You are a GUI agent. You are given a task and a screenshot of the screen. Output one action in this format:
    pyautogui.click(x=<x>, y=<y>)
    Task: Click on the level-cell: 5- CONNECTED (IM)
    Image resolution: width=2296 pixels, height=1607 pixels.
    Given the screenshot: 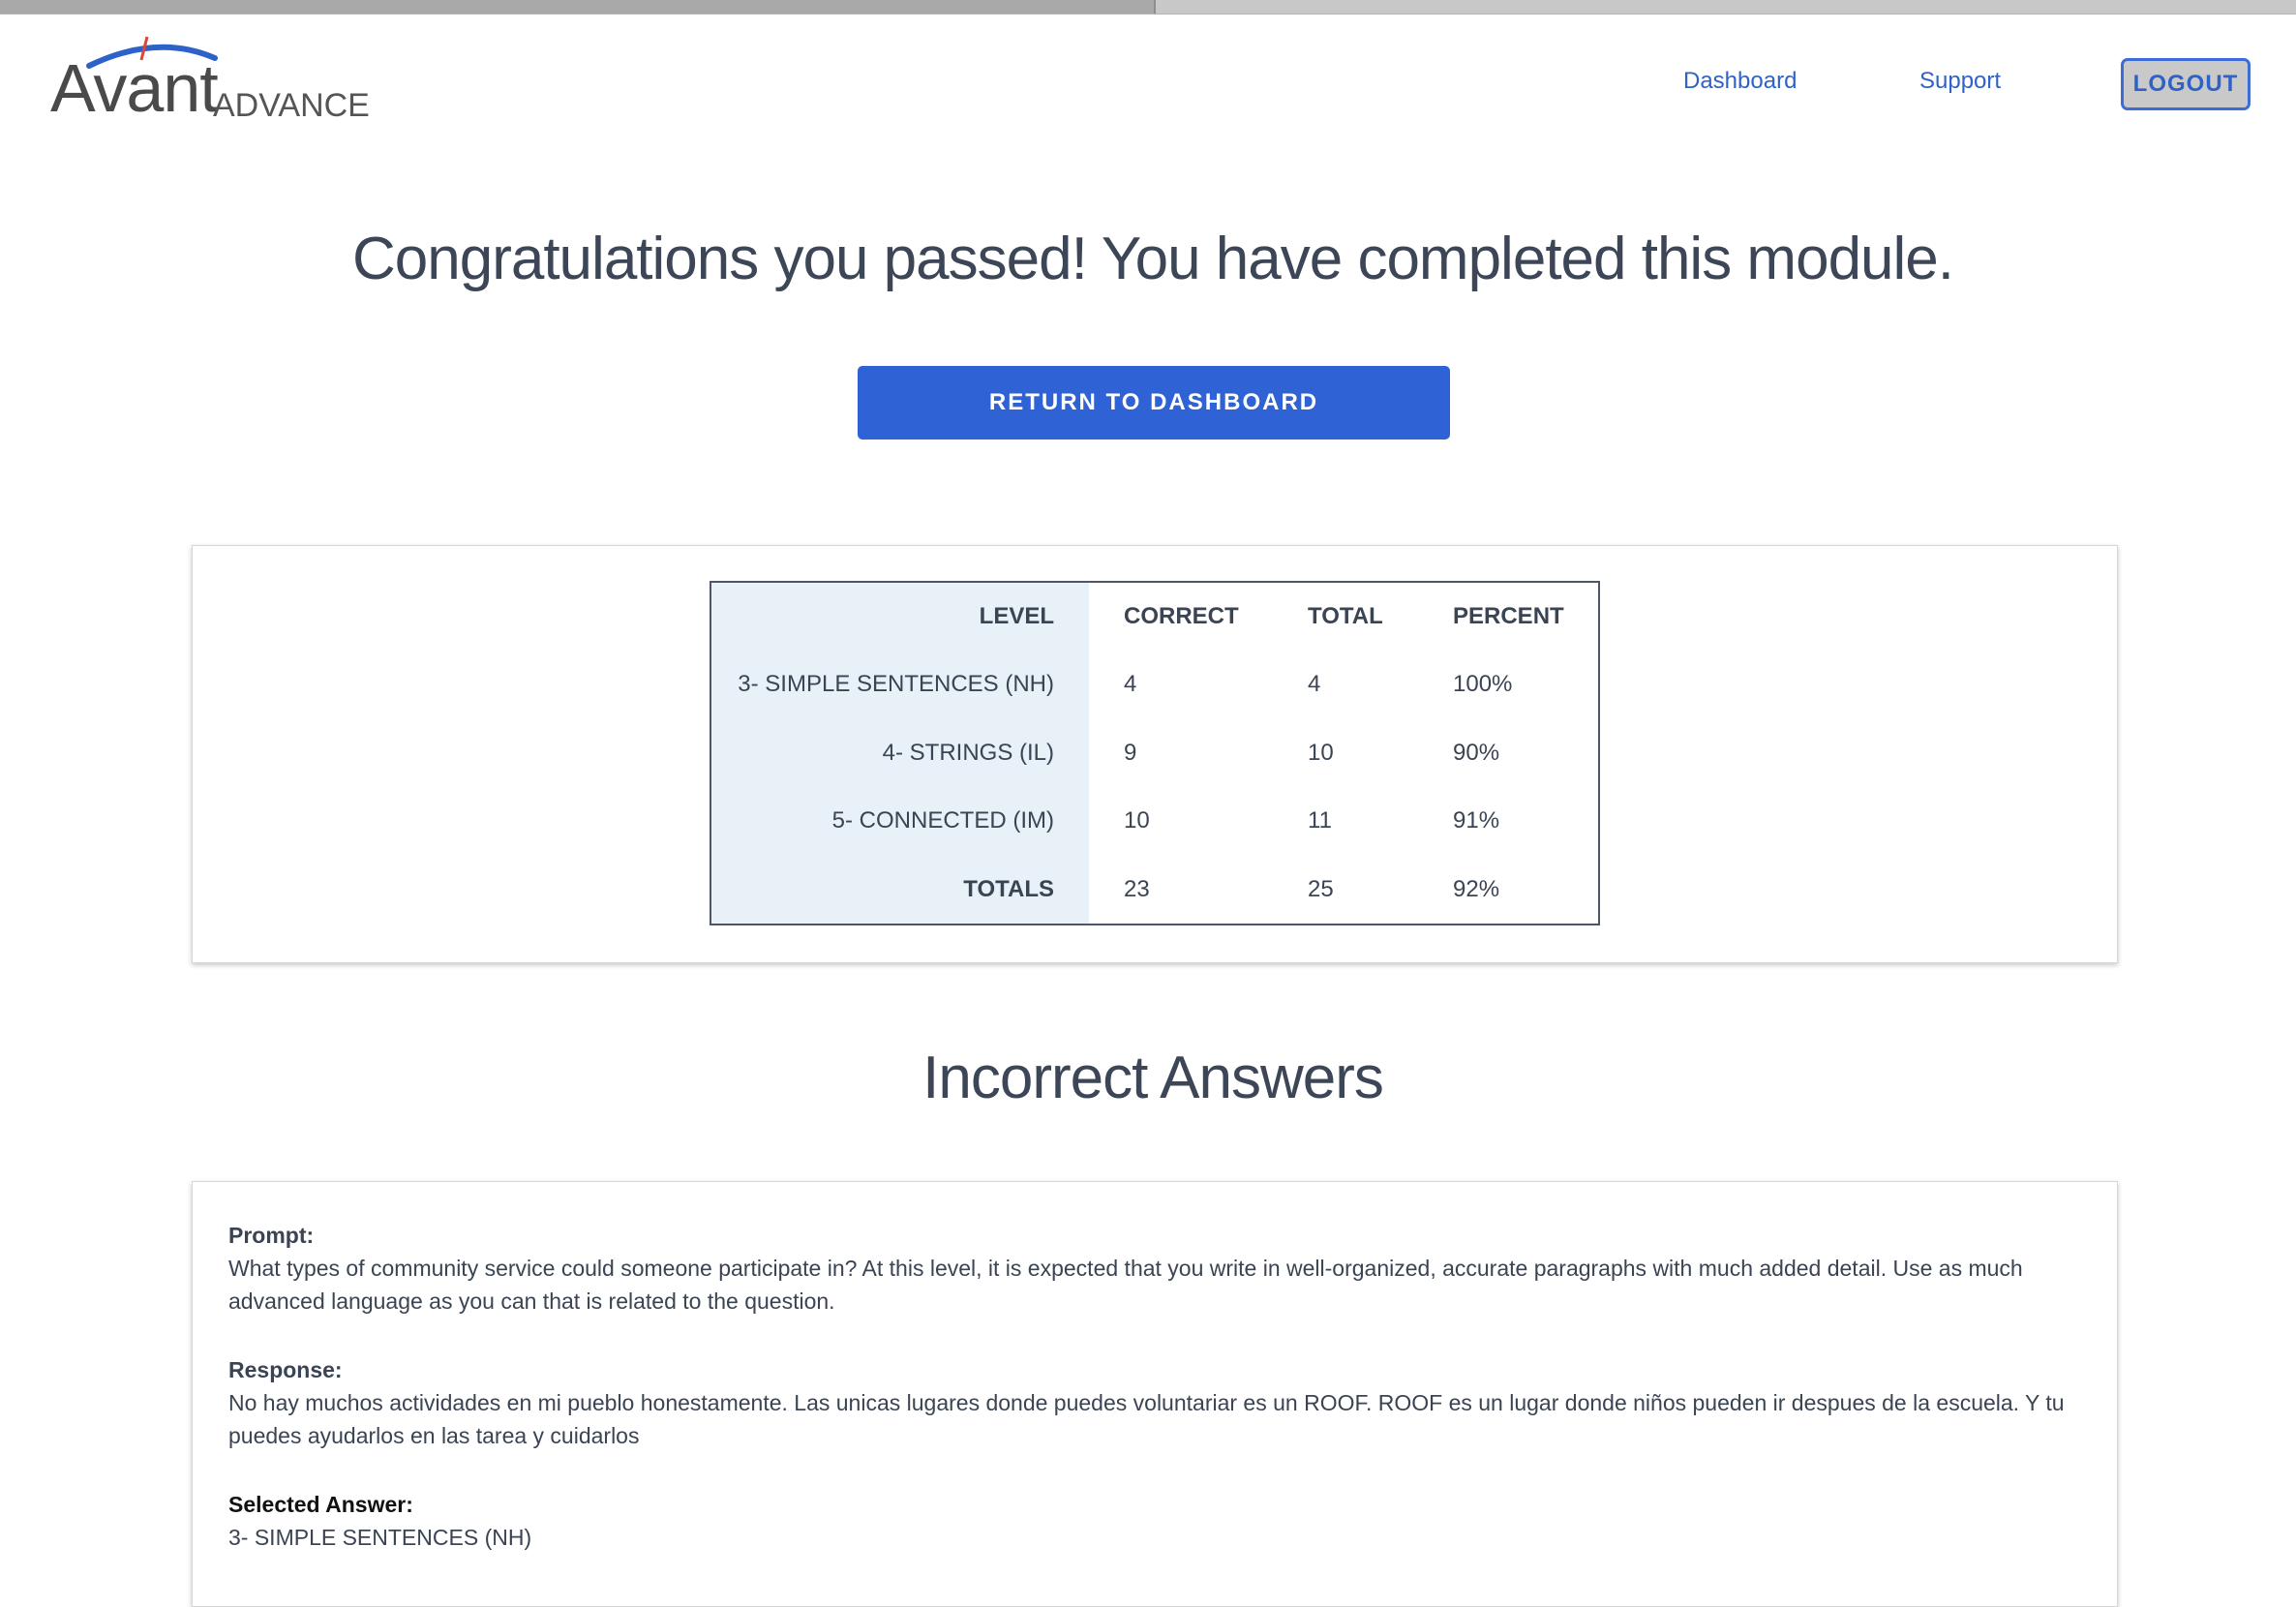 What is the action you would take?
    pyautogui.click(x=900, y=821)
    